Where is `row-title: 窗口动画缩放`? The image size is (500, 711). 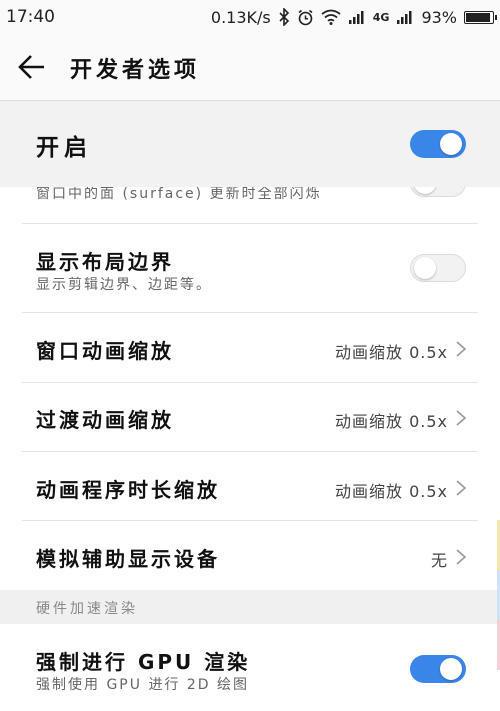
row-title: 窗口动画缩放 is located at coordinates (105, 351).